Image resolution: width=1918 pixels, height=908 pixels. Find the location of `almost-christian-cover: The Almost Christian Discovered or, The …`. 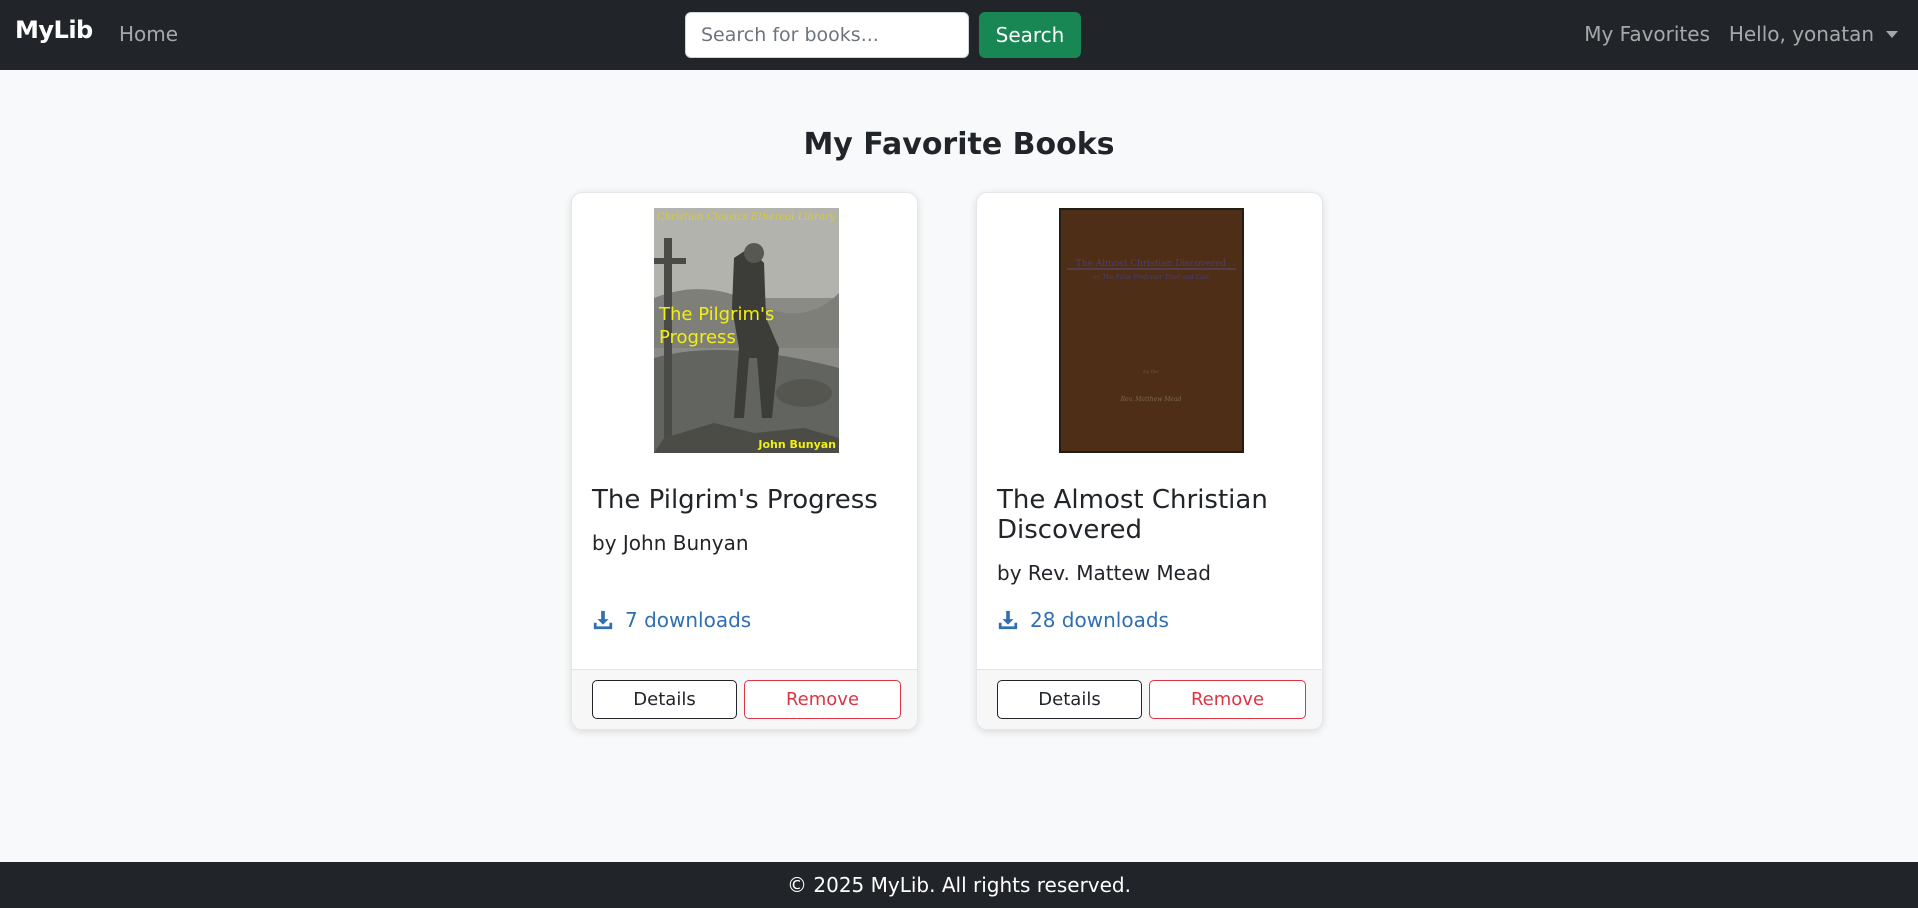

almost-christian-cover: The Almost Christian Discovered or, The … is located at coordinates (1151, 330).